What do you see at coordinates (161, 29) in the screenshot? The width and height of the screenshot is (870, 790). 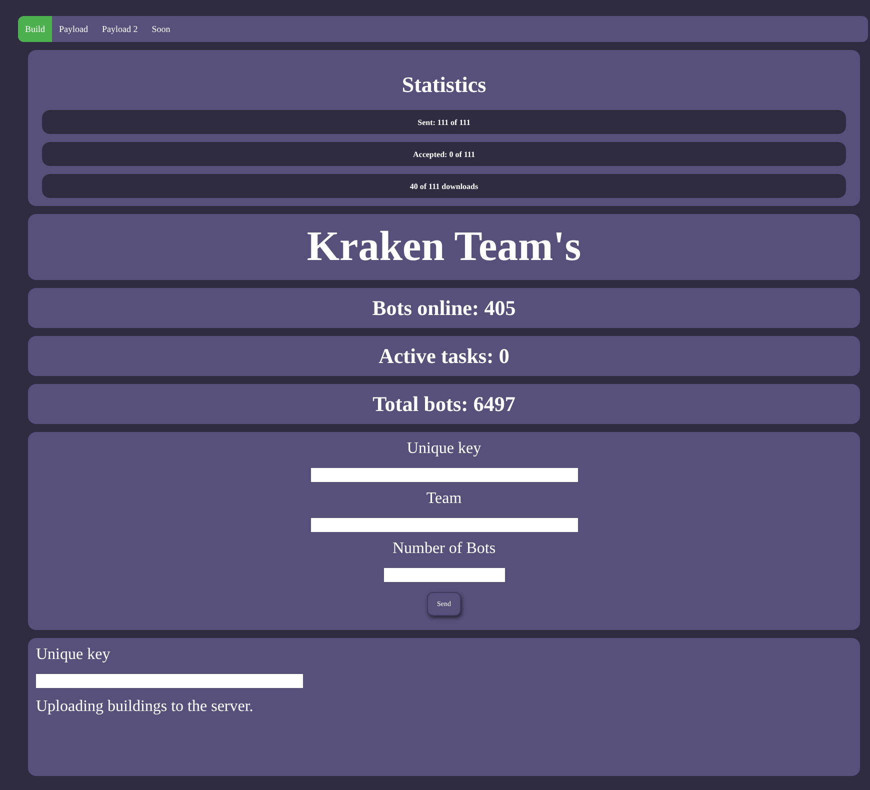 I see `nav-tab: Soon` at bounding box center [161, 29].